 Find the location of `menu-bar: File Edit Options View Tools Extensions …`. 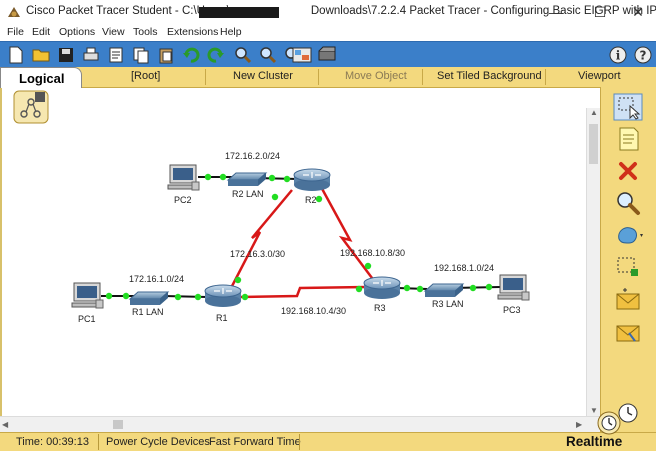

menu-bar: File Edit Options View Tools Extensions … is located at coordinates (328, 32).